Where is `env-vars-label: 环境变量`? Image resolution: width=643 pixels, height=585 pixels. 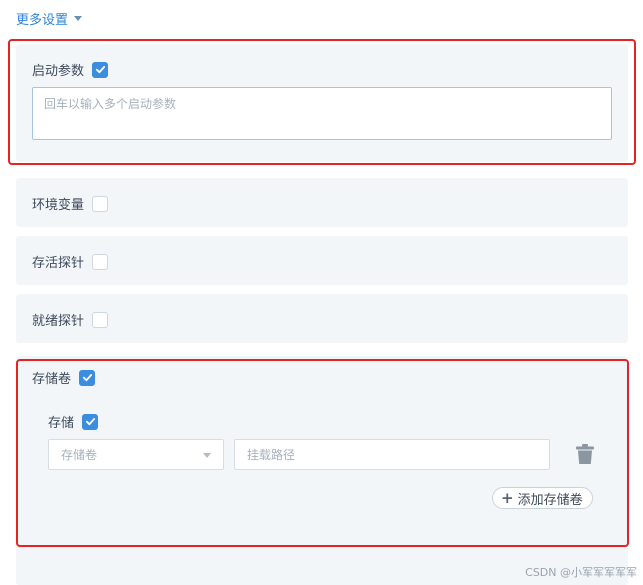 env-vars-label: 环境变量 is located at coordinates (58, 205).